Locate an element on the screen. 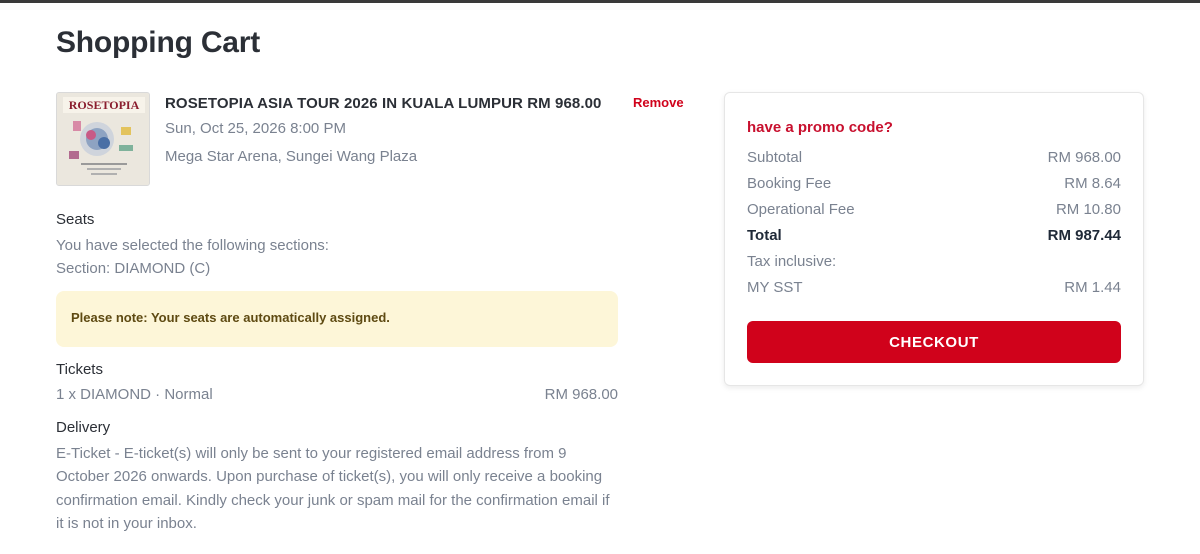 The width and height of the screenshot is (1200, 554). summary-value: RM 968.00 is located at coordinates (1084, 157).